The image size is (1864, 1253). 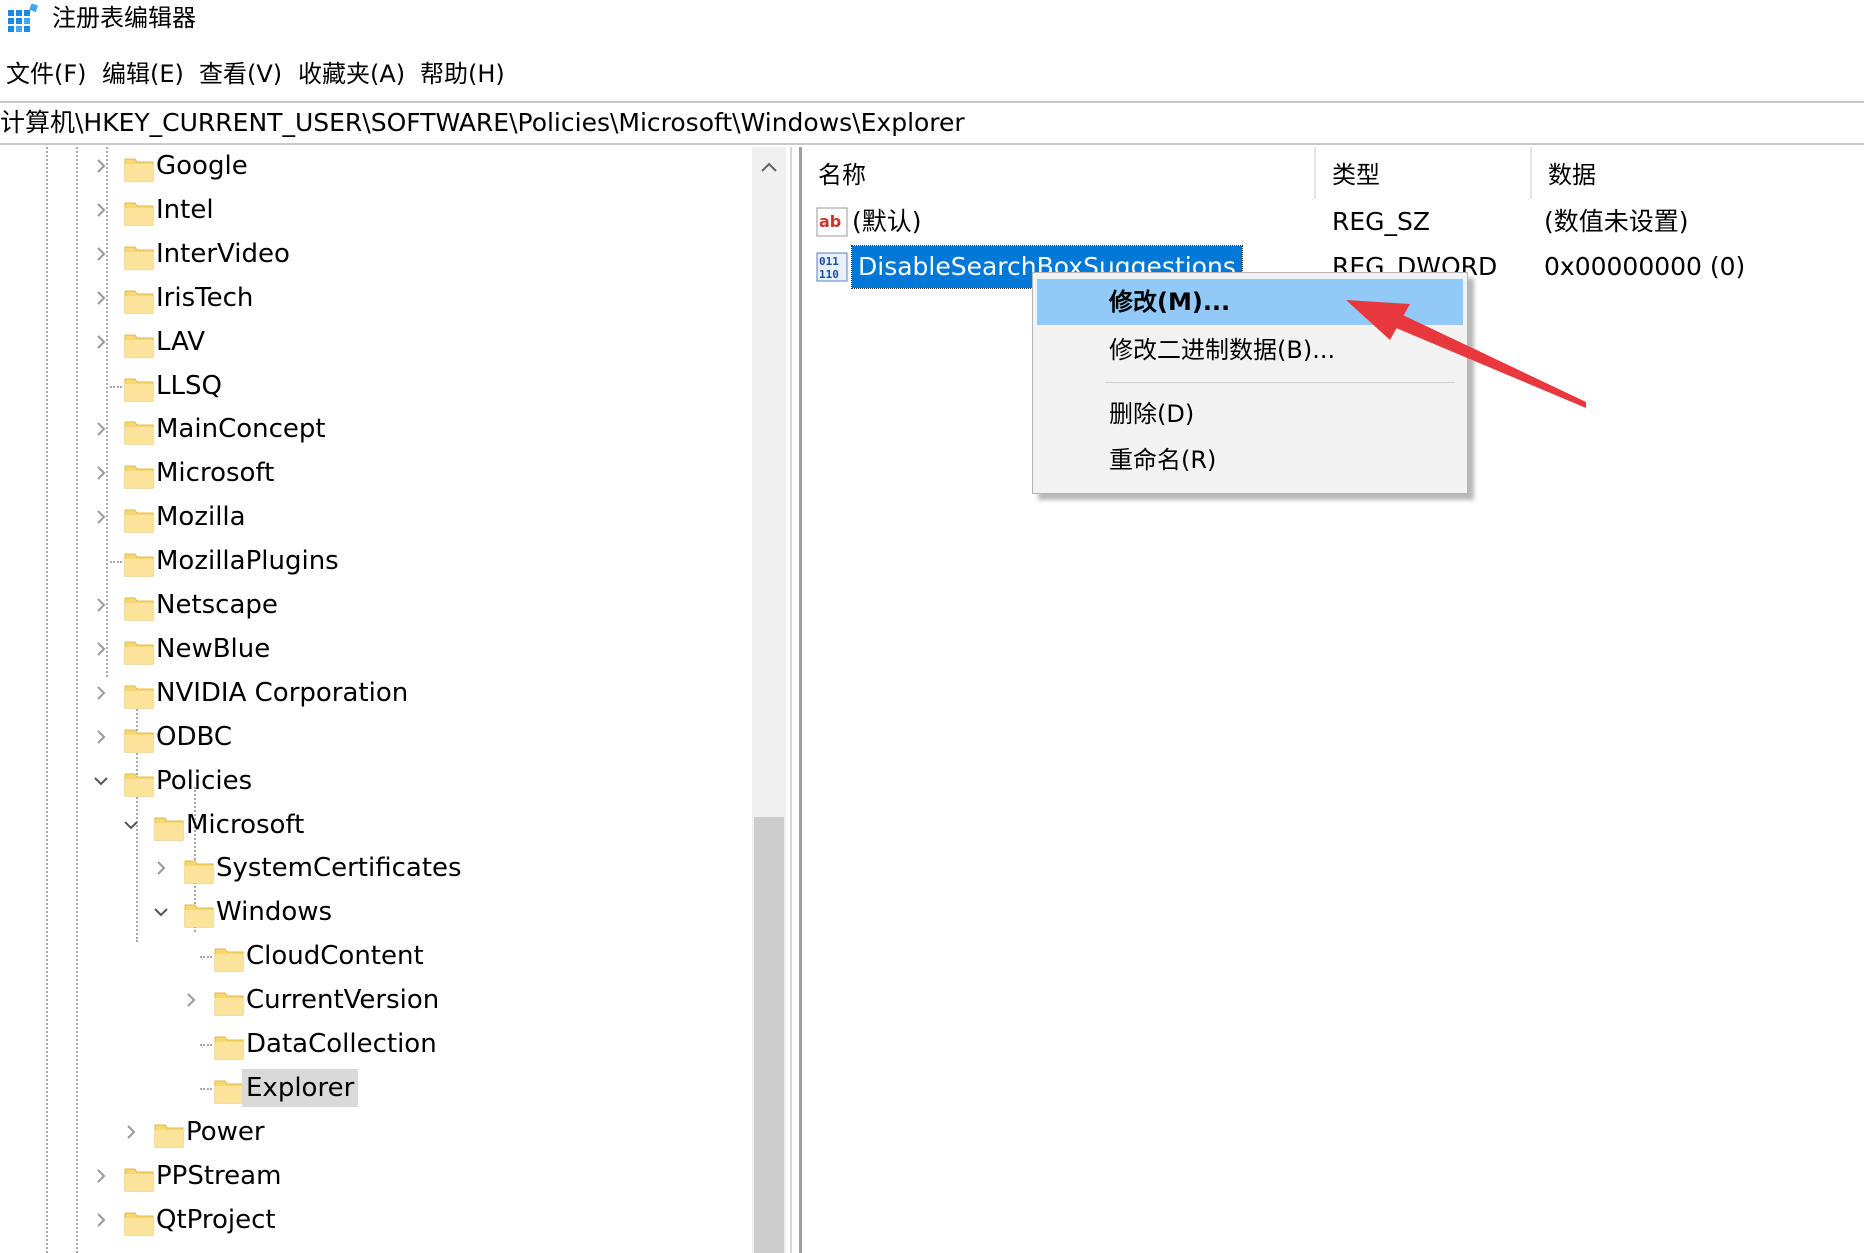 What do you see at coordinates (375, 299) in the screenshot?
I see `tree-item: IrisTech` at bounding box center [375, 299].